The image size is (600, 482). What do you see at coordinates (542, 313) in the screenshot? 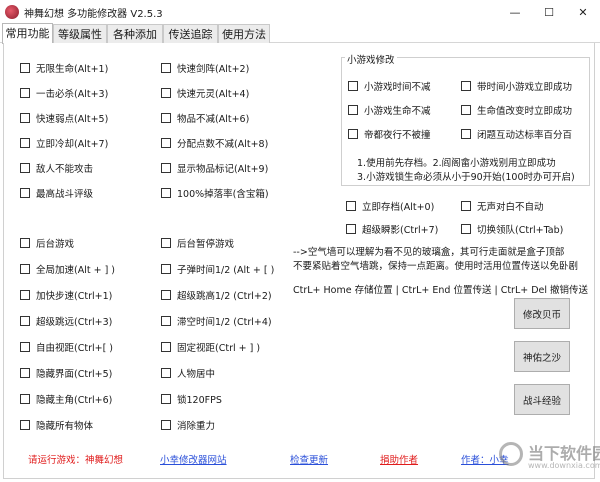
I see `modify-coins-button: 修改贝币` at bounding box center [542, 313].